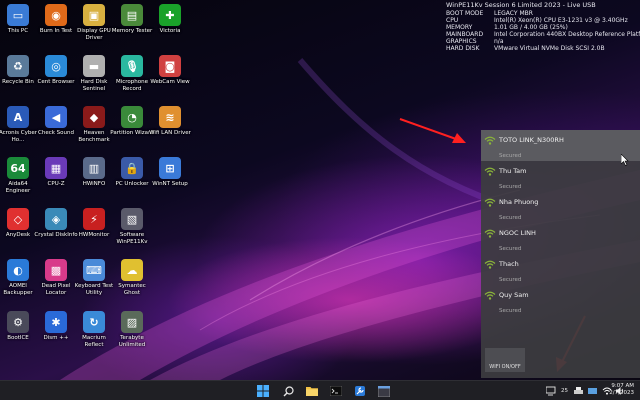 The image size is (640, 400). I want to click on keyboard-icon: ⌨, so click(94, 270).